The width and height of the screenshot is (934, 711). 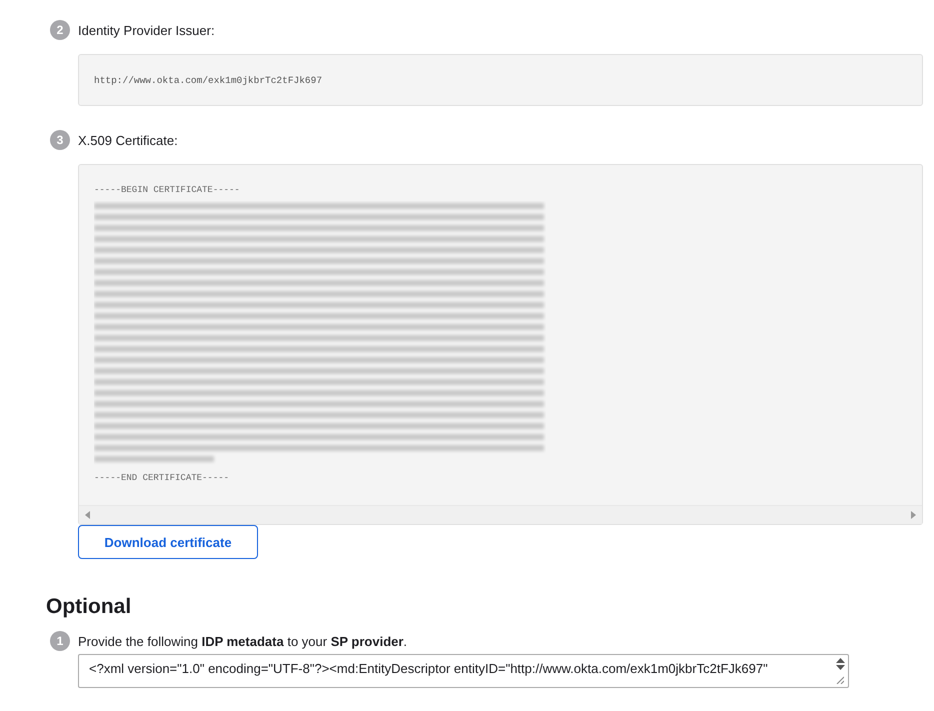 I want to click on download-certificate-button: Download certificate, so click(x=168, y=542).